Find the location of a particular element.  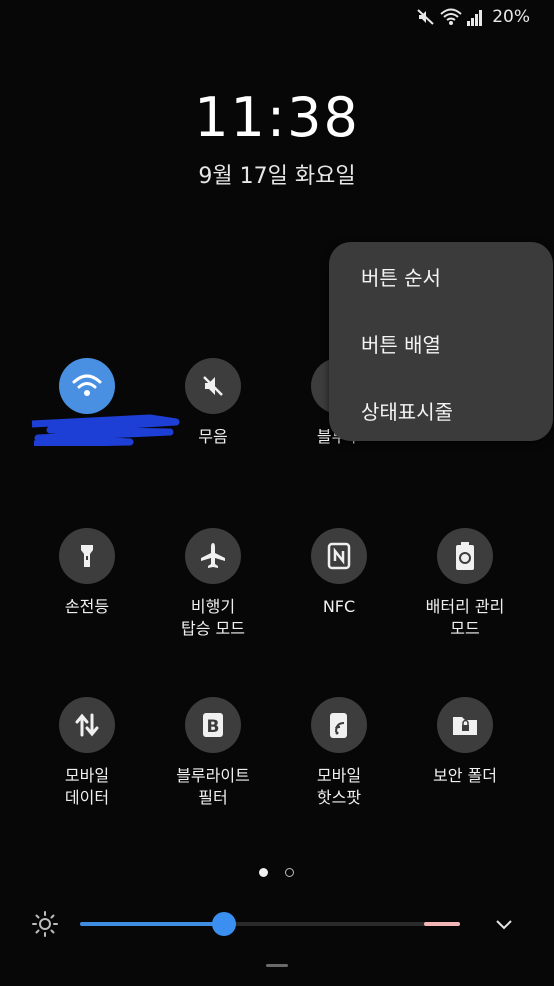

airplane-toggle is located at coordinates (213, 556).